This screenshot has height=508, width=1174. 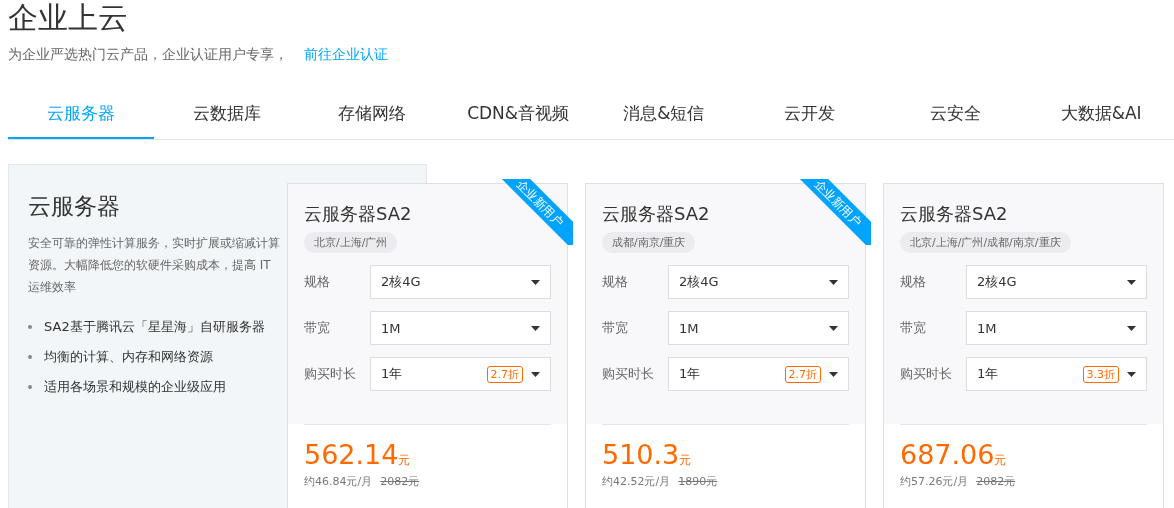 What do you see at coordinates (636, 481) in the screenshot?
I see `monthly-price: 约42.52元/月` at bounding box center [636, 481].